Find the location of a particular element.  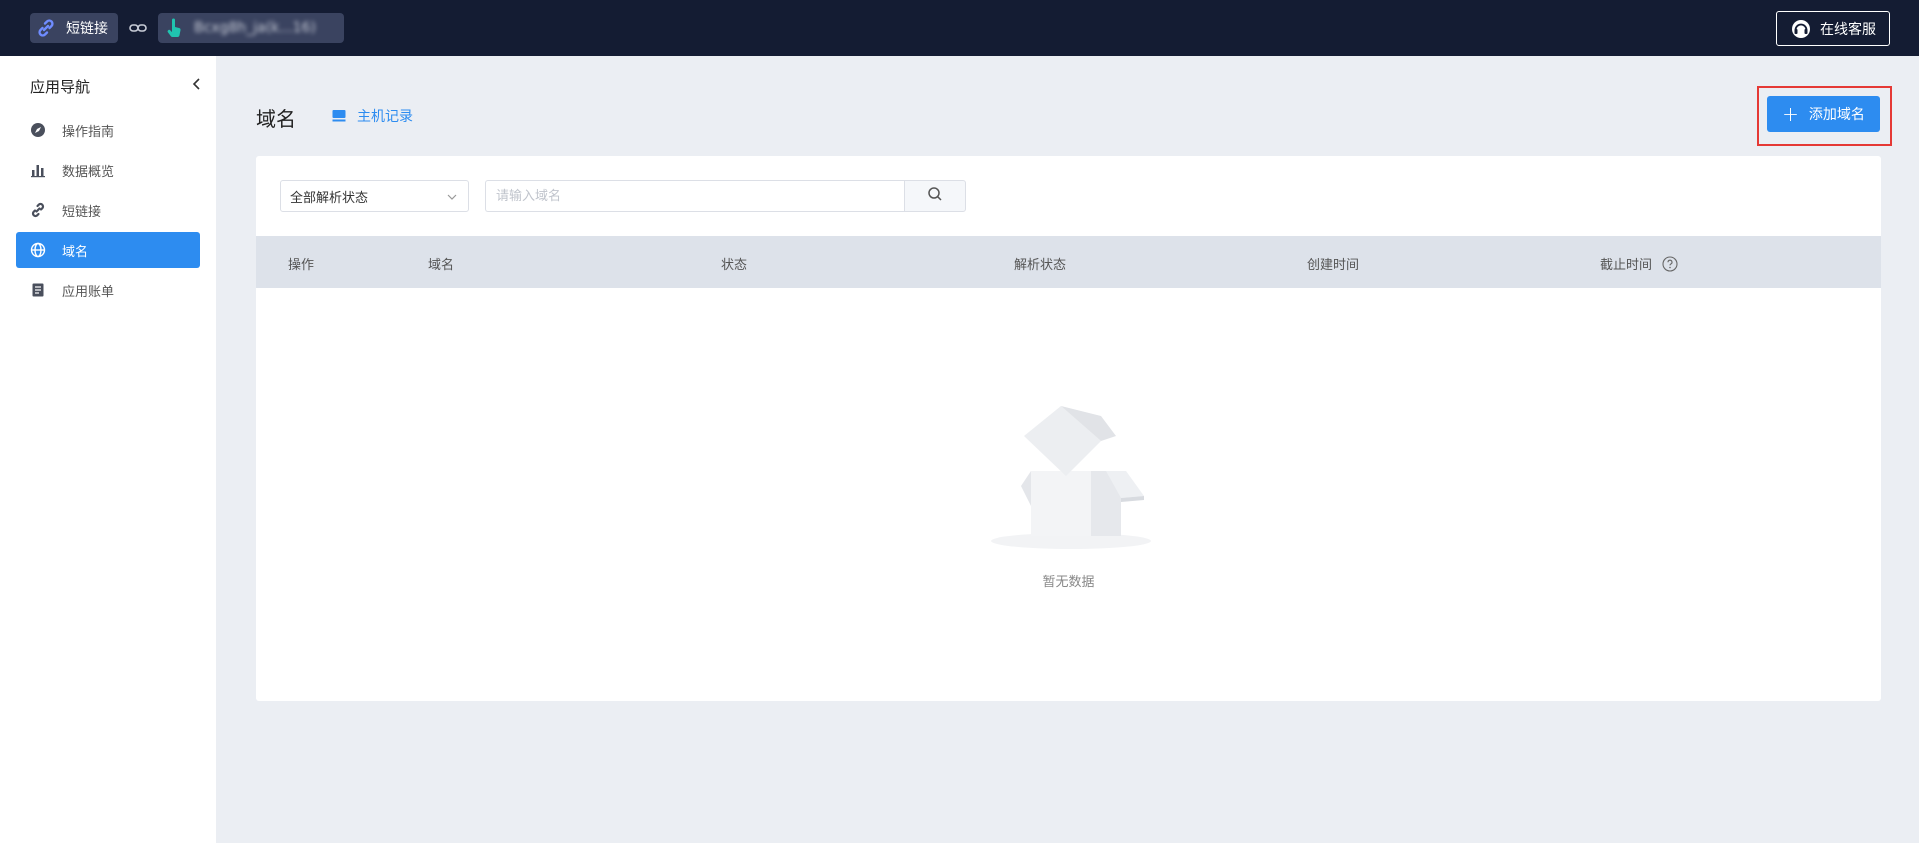

host-records-label: 主机记录 is located at coordinates (385, 117).